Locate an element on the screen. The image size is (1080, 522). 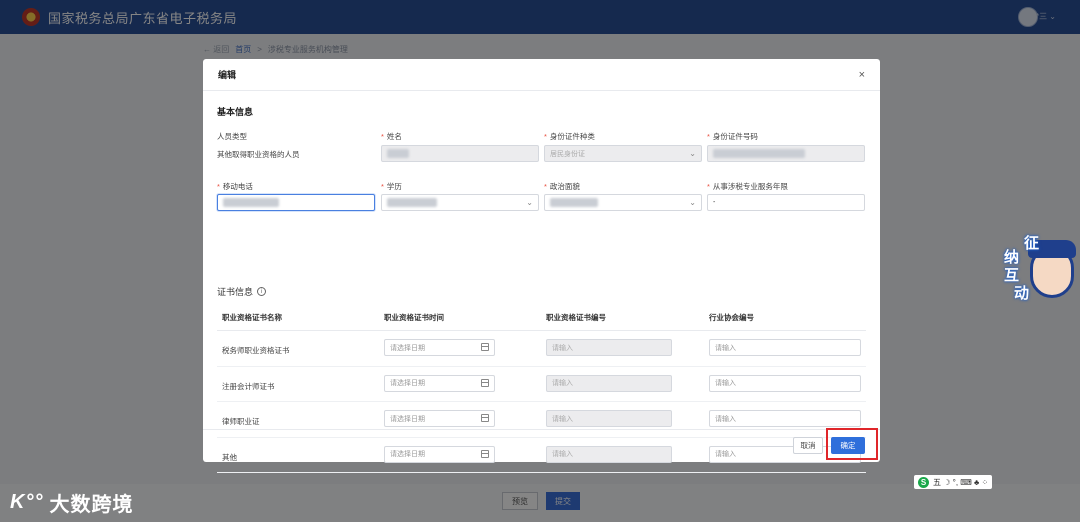
close-icon: × is located at coordinates (862, 75).